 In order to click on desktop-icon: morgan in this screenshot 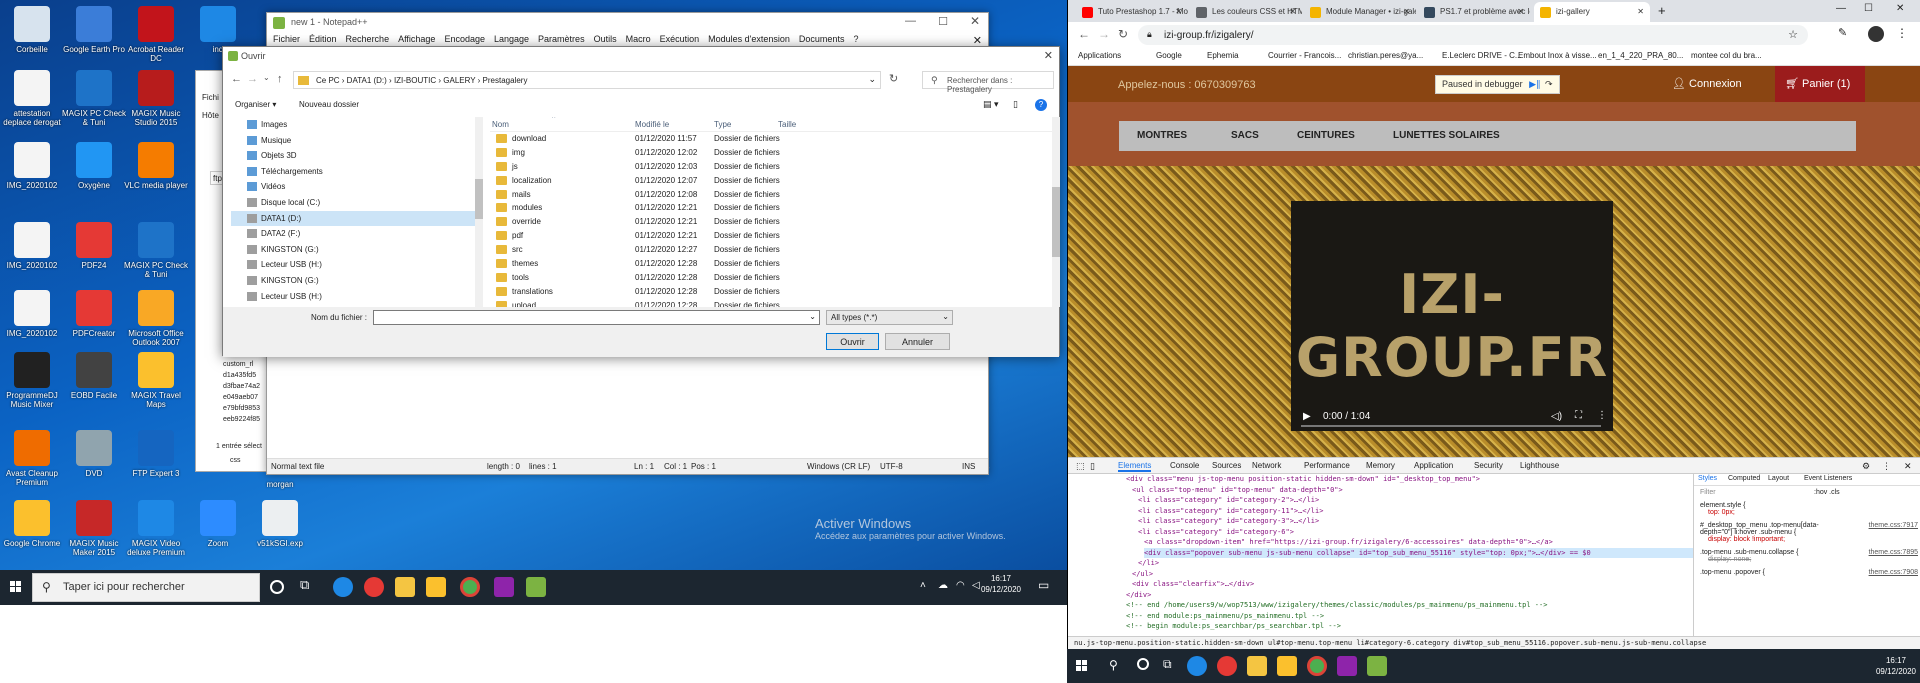, I will do `click(280, 484)`.